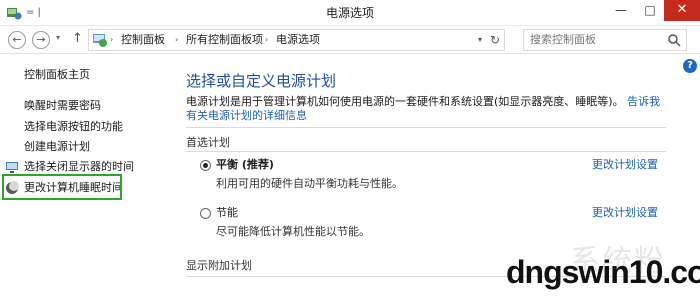 Image resolution: width=700 pixels, height=306 pixels. I want to click on plan-power-saver-description: 尽可能降低计算机性能以节能。, so click(293, 231).